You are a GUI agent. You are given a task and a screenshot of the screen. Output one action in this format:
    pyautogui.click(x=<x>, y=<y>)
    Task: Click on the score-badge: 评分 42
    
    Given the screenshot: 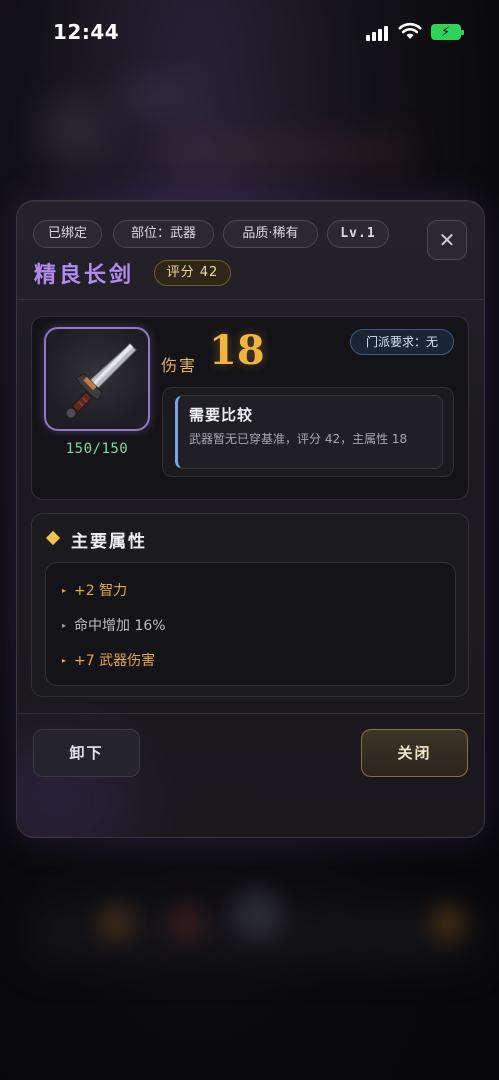 What is the action you would take?
    pyautogui.click(x=192, y=273)
    